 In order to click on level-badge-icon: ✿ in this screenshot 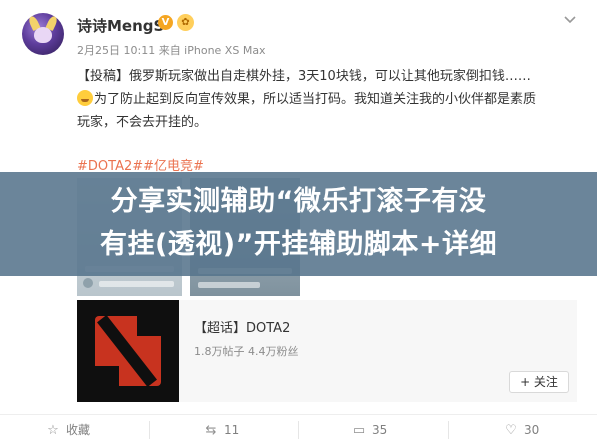, I will do `click(185, 22)`.